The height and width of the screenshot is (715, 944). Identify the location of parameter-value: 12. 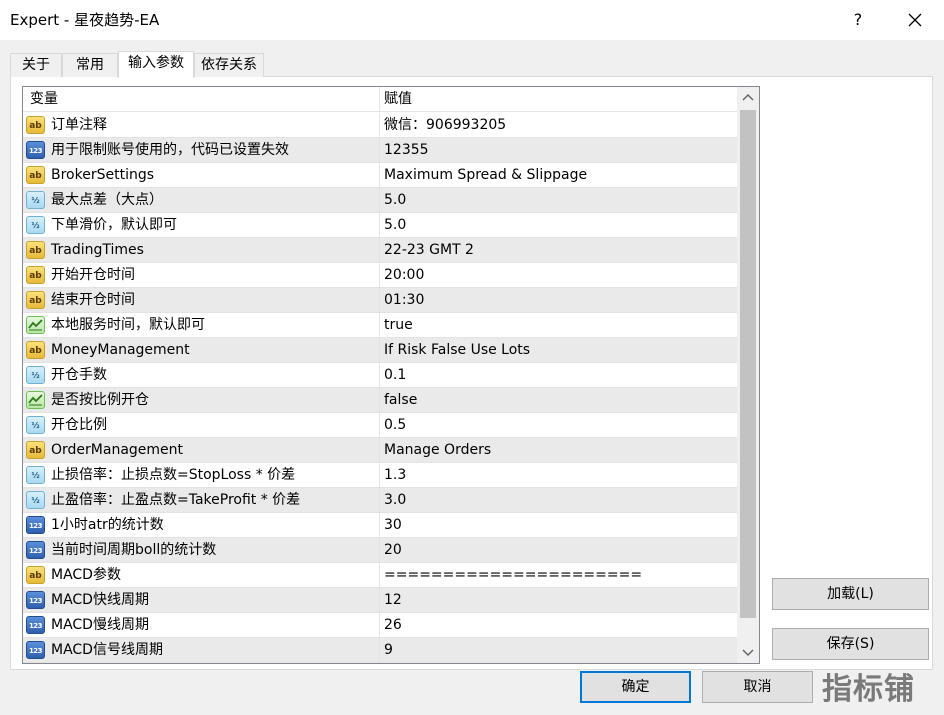
(393, 600).